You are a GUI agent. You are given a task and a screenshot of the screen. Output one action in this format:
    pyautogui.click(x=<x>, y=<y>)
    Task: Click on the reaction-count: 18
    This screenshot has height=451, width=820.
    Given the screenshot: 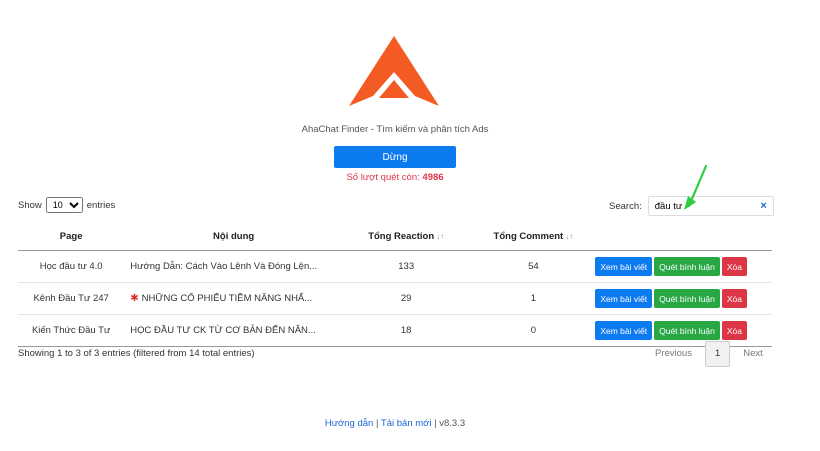 What is the action you would take?
    pyautogui.click(x=406, y=330)
    